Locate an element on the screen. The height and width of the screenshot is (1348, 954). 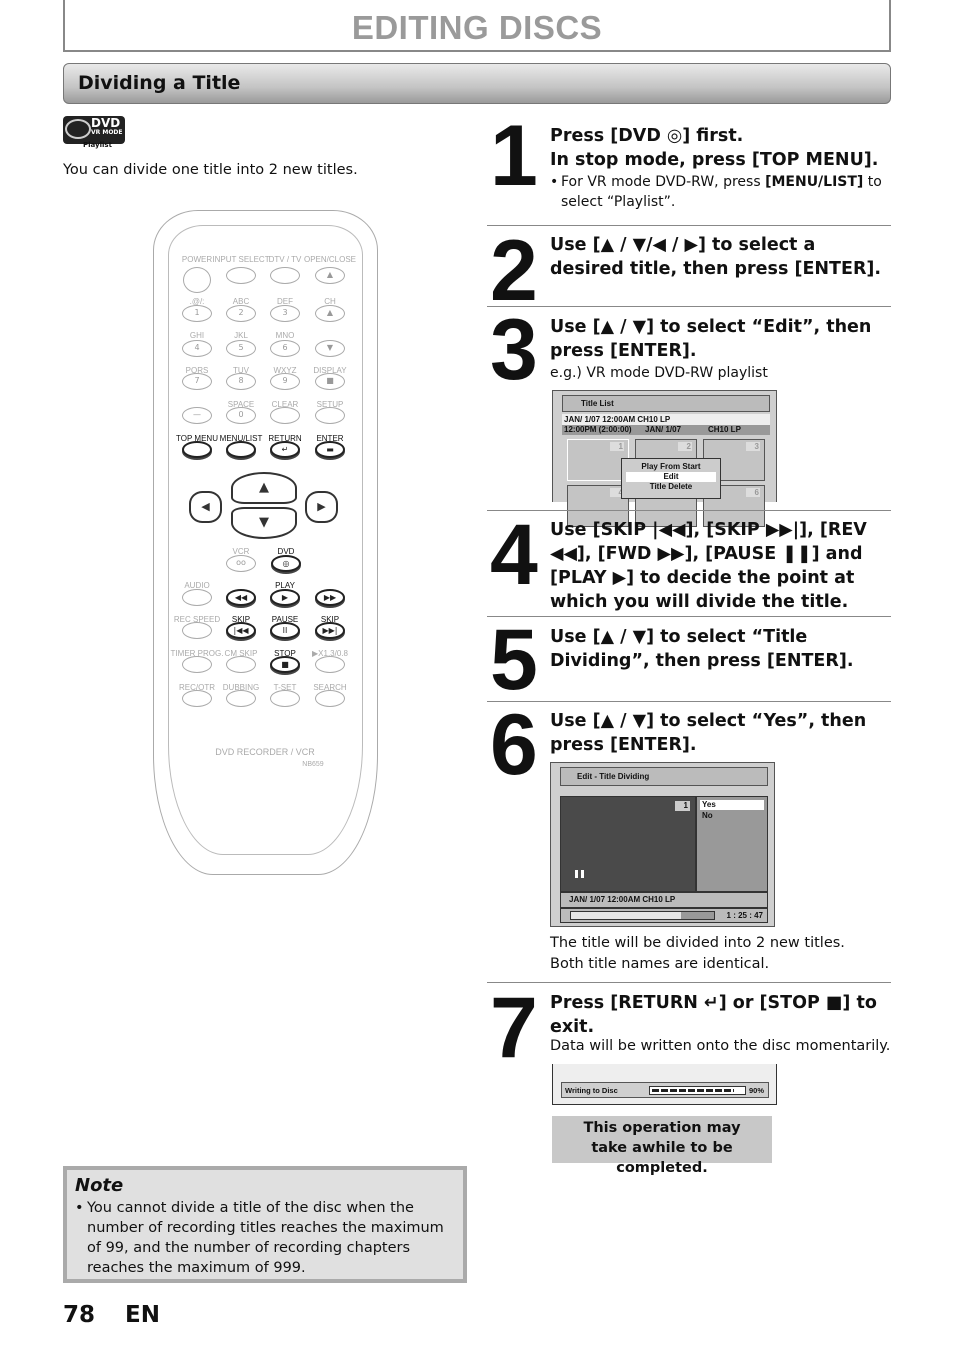
remote-button-stop: ■ is located at coordinates (285, 664).